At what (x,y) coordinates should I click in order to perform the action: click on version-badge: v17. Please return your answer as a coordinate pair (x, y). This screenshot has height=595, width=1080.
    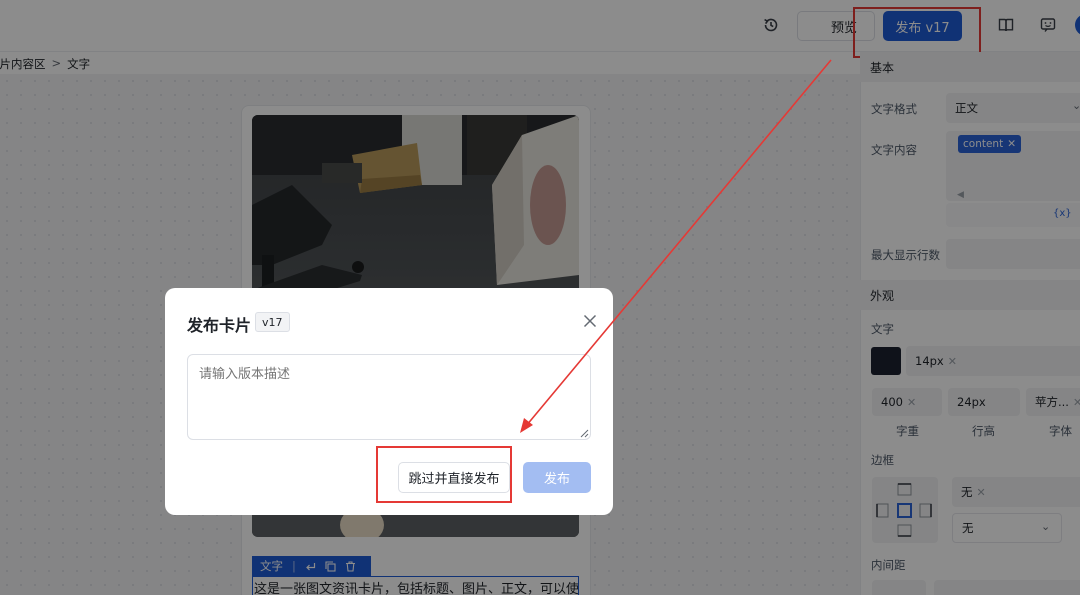
    Looking at the image, I should click on (272, 322).